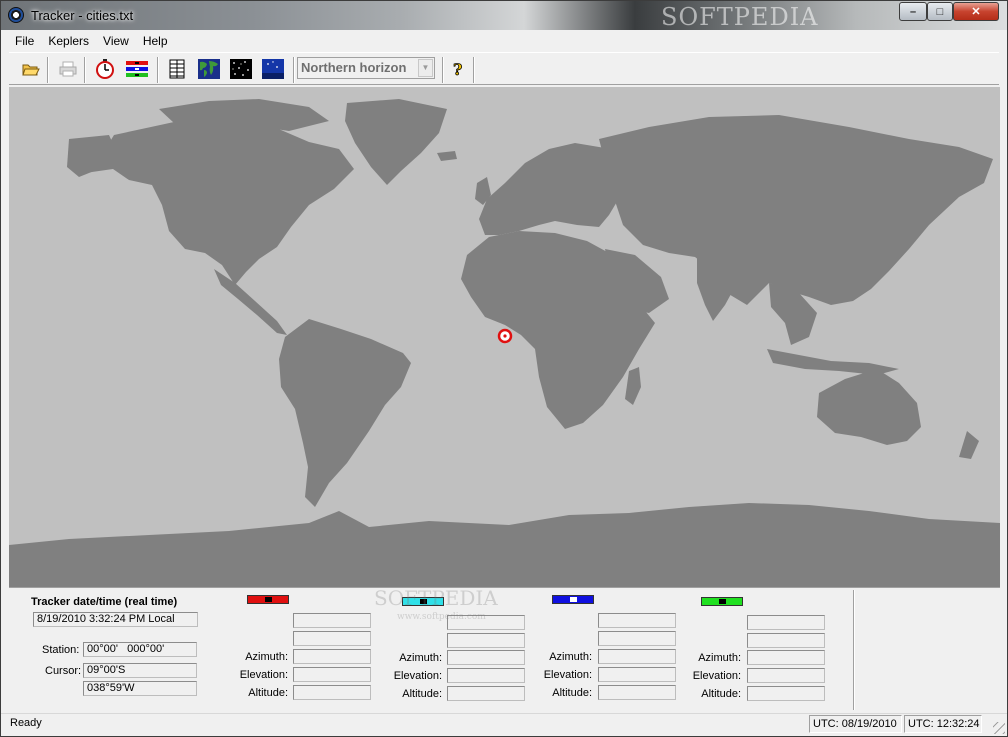 The height and width of the screenshot is (737, 1008). I want to click on satellite-1-color-bar, so click(268, 599).